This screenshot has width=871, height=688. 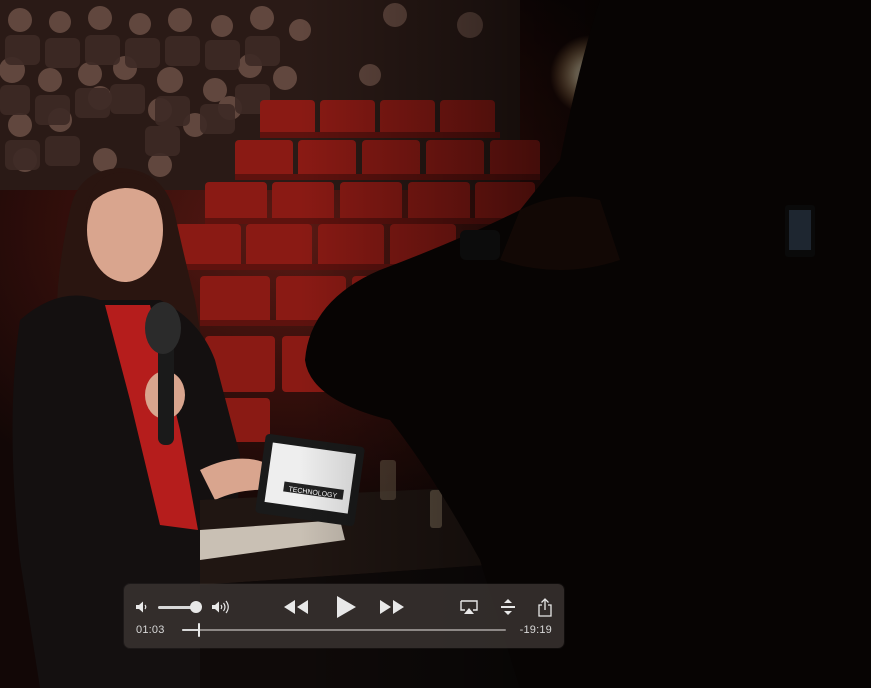 I want to click on volume-slider-knob, so click(x=195, y=607).